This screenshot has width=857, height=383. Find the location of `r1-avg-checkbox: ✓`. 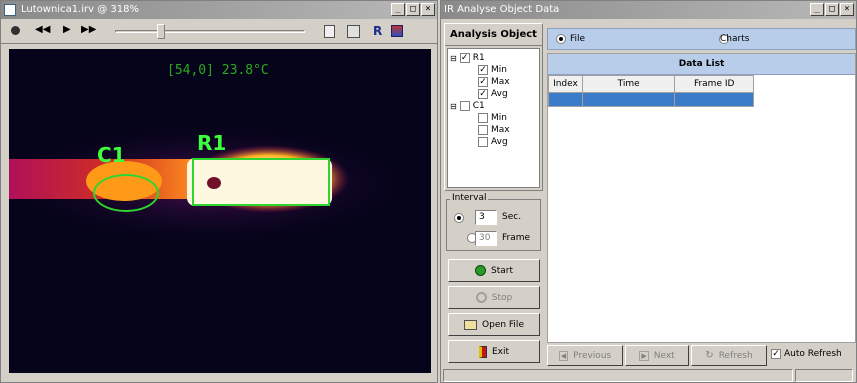

r1-avg-checkbox: ✓ is located at coordinates (483, 94).